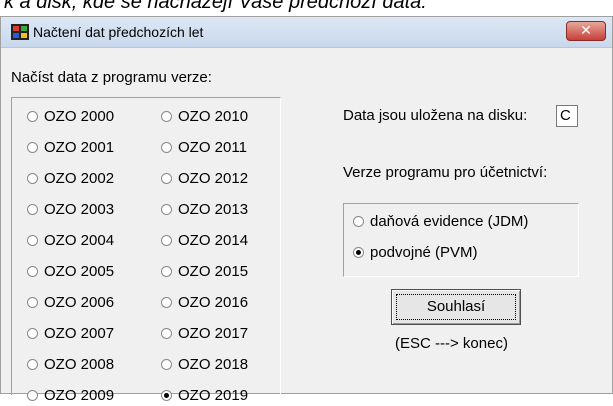 The image size is (613, 406). What do you see at coordinates (435, 115) in the screenshot?
I see `disk-label: Data jsou uložena na disku:` at bounding box center [435, 115].